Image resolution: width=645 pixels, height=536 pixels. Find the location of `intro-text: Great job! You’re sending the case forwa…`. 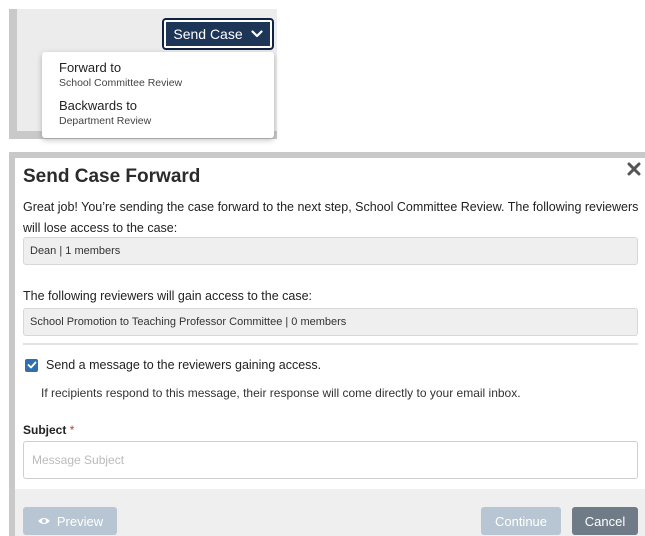

intro-text: Great job! You’re sending the case forwa… is located at coordinates (331, 217).